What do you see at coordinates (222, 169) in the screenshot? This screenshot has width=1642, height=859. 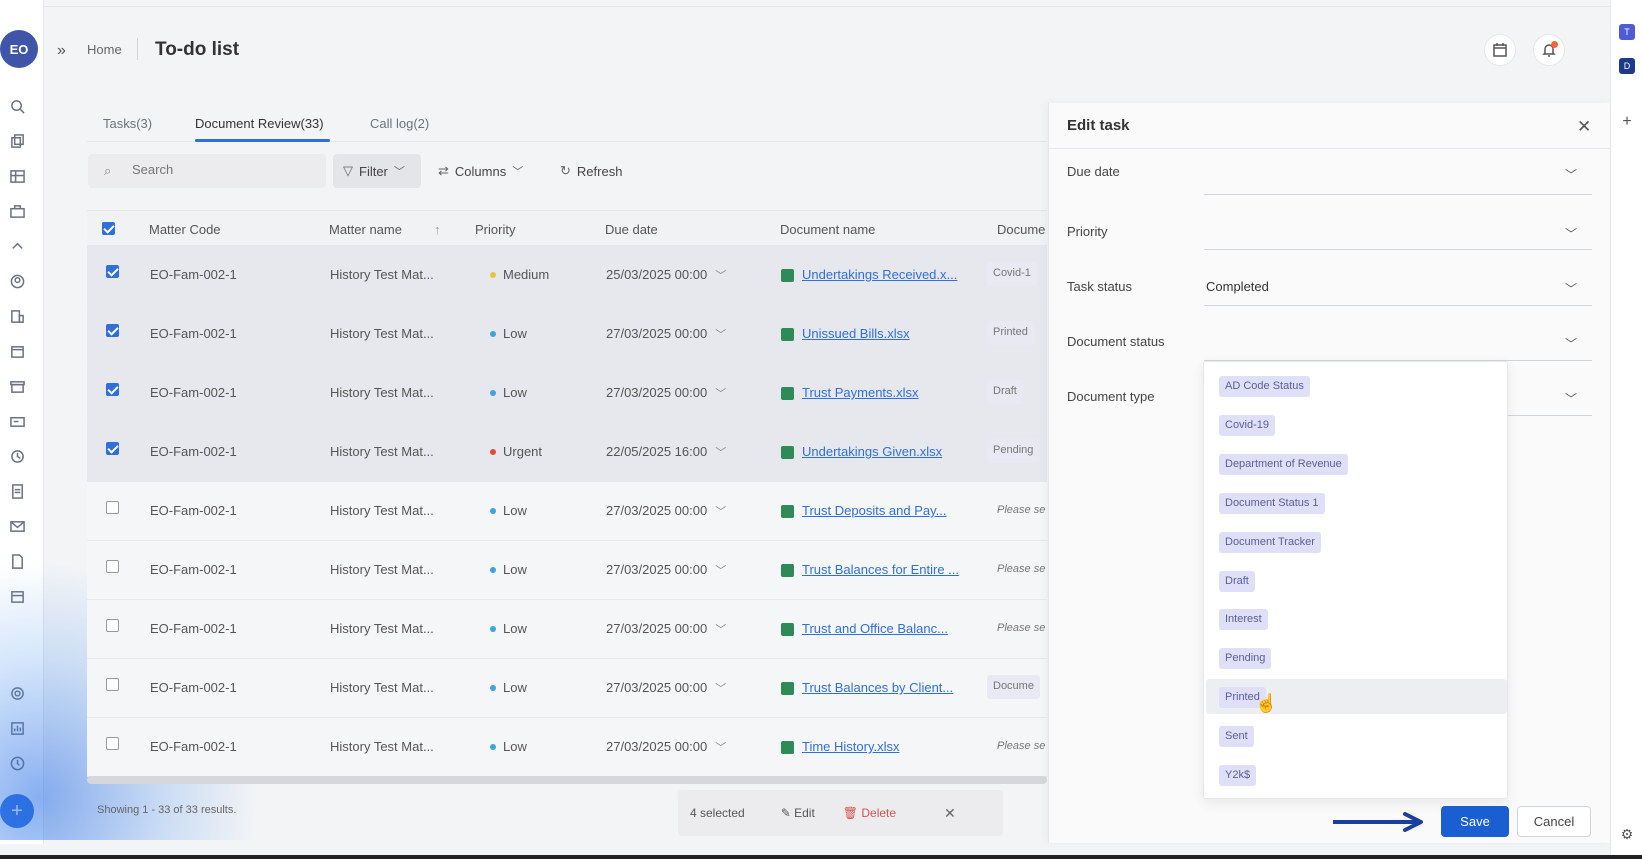 I see `search-input` at bounding box center [222, 169].